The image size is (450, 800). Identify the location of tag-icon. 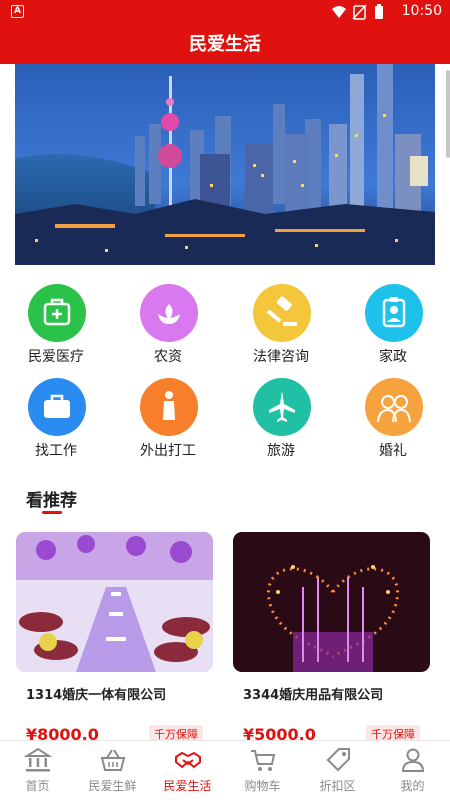
(338, 760).